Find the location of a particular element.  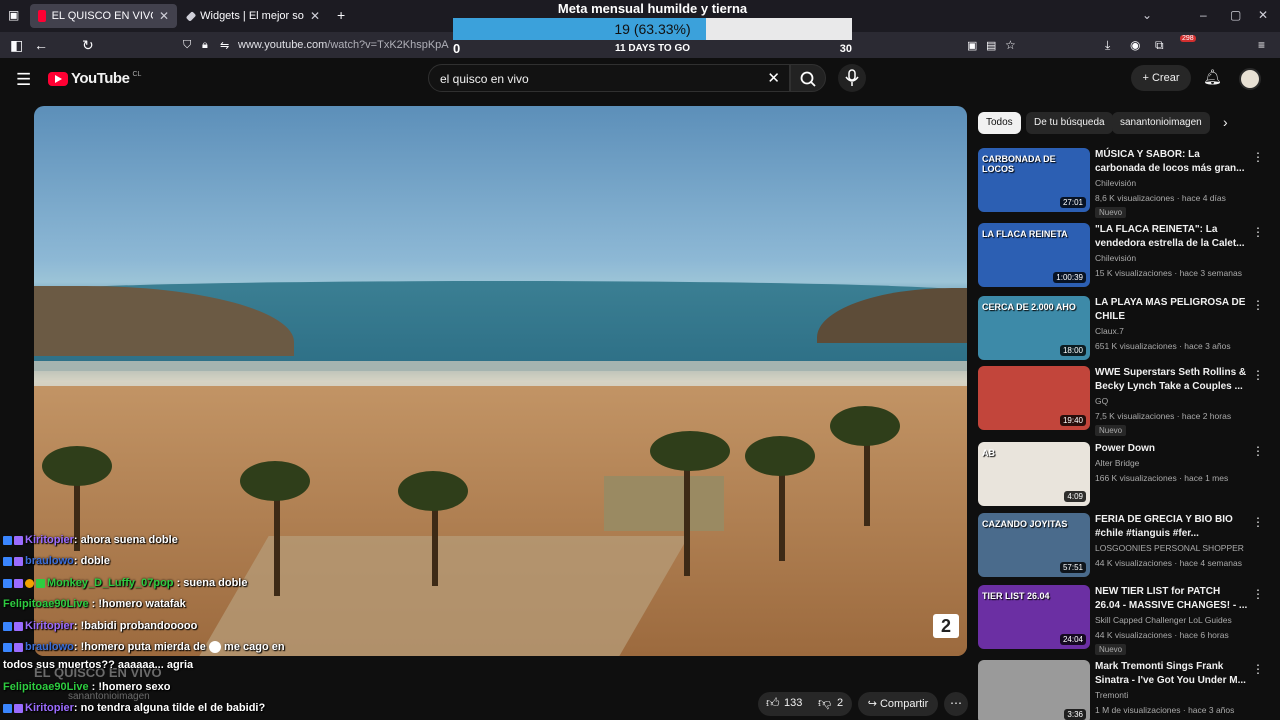

chip-todos: Todos is located at coordinates (999, 123).